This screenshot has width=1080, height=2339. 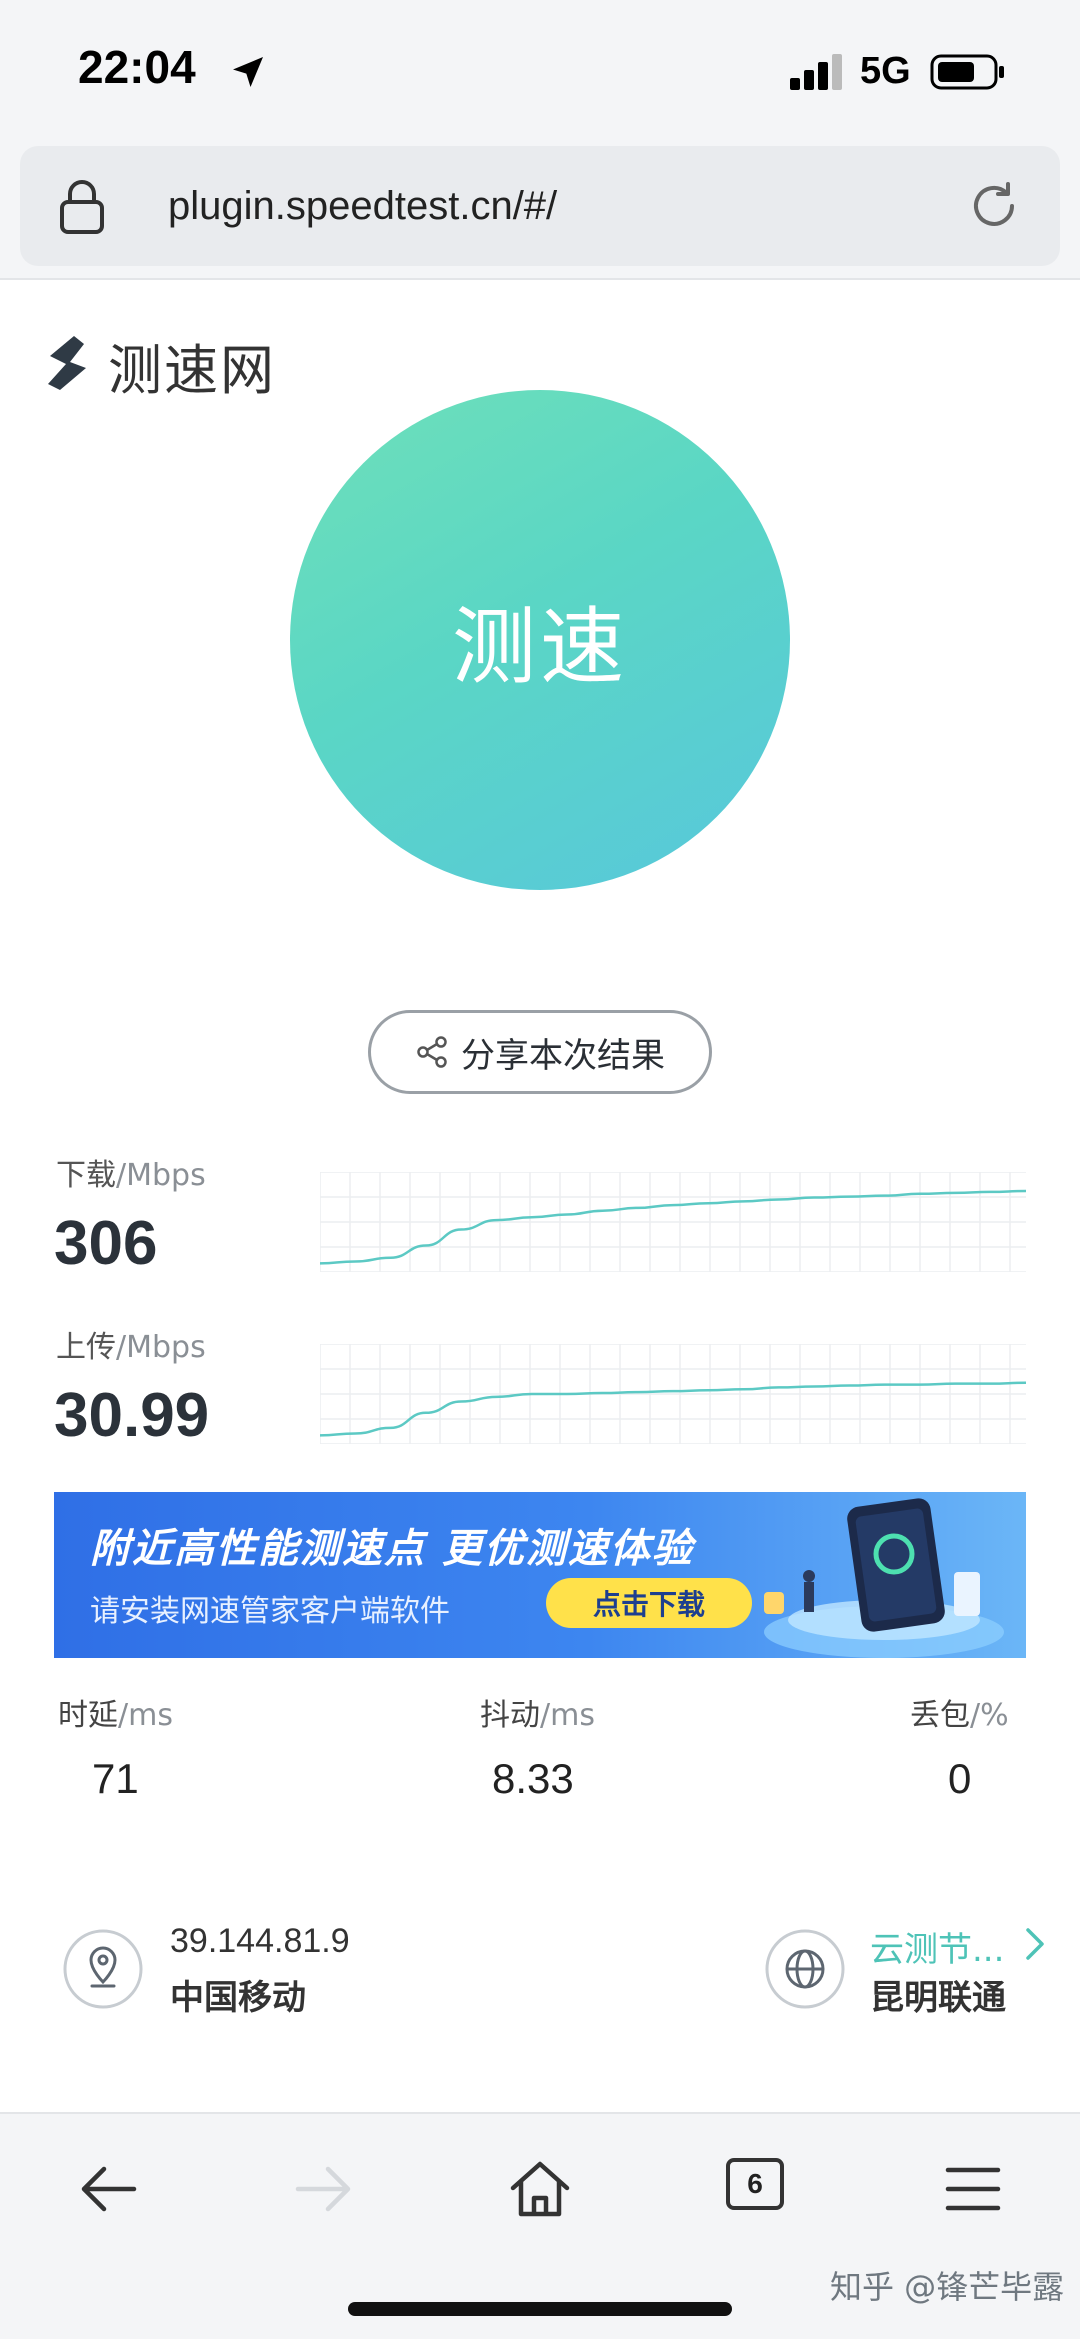 What do you see at coordinates (103, 1969) in the screenshot?
I see `map-pin-icon` at bounding box center [103, 1969].